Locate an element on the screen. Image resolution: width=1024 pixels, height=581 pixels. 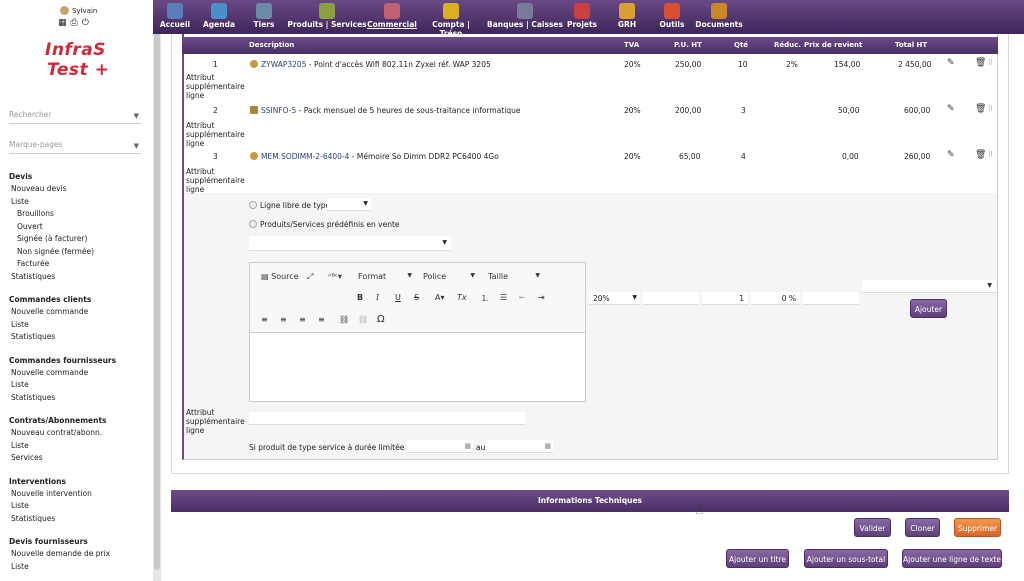
sidebar-scrollbar is located at coordinates (157, 290).